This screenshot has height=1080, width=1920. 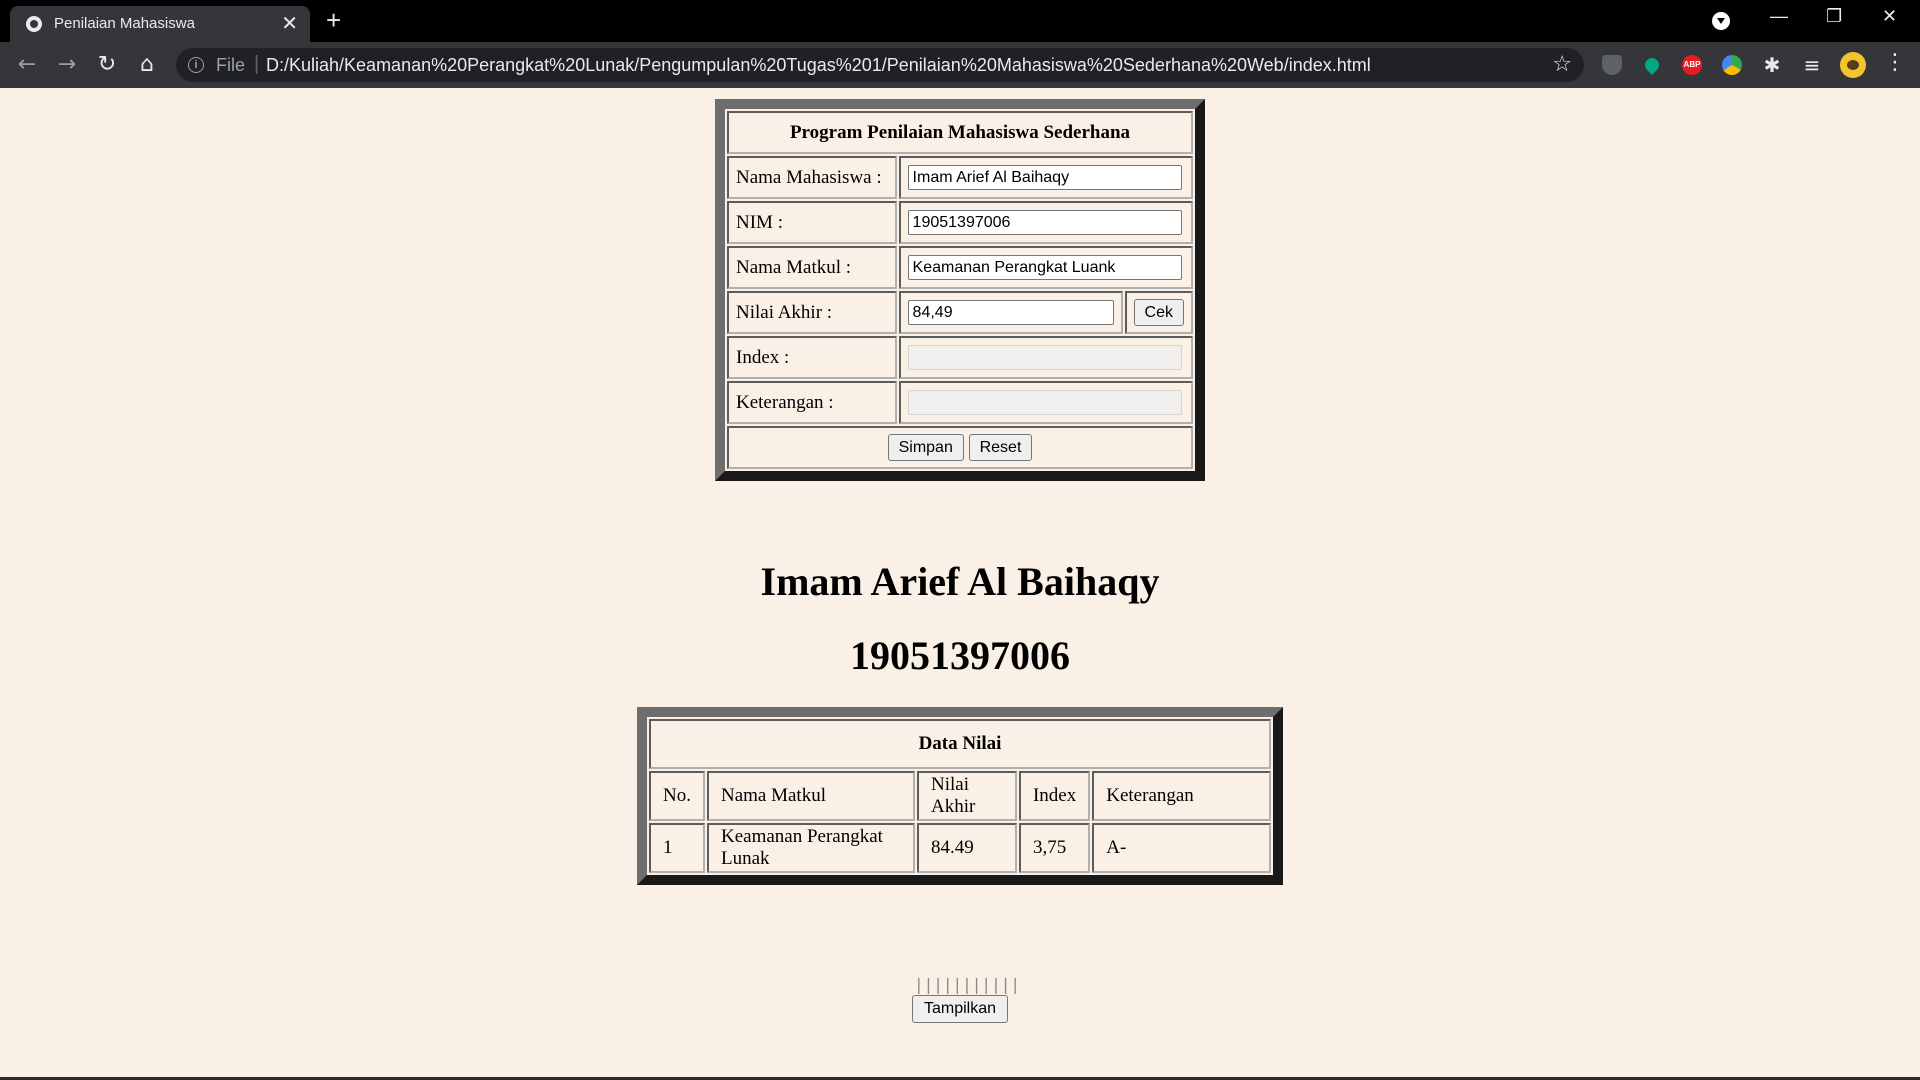 What do you see at coordinates (677, 848) in the screenshot?
I see `cell-no: 1` at bounding box center [677, 848].